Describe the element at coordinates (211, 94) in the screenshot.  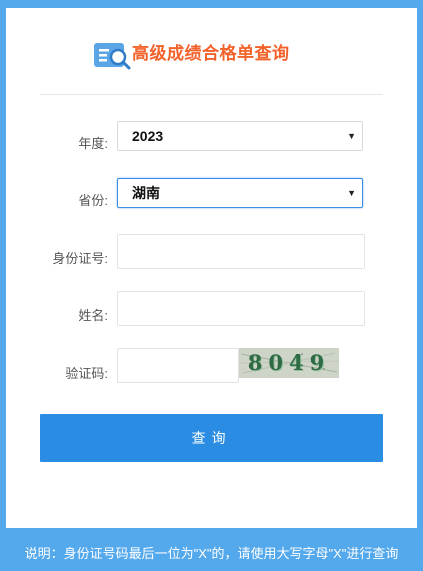
I see `header-divider` at that location.